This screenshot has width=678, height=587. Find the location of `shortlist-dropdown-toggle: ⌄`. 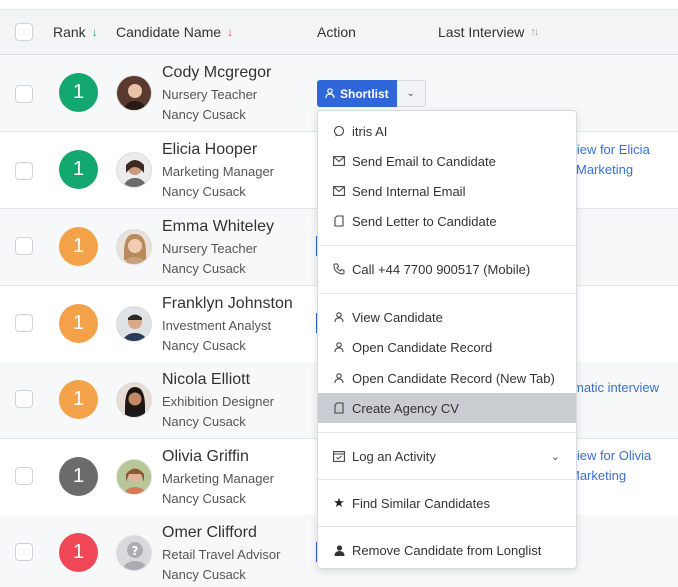

shortlist-dropdown-toggle: ⌄ is located at coordinates (411, 93).